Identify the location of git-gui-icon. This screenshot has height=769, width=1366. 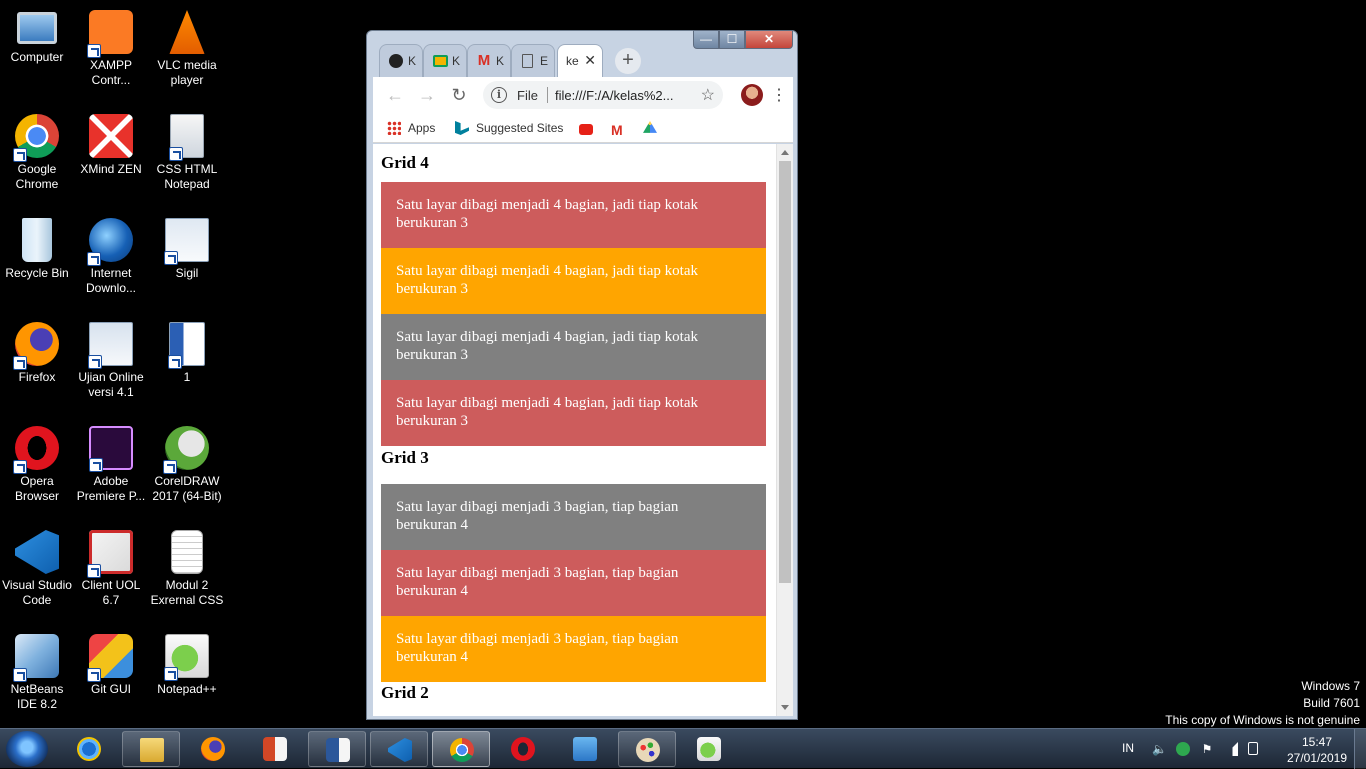
(110, 658).